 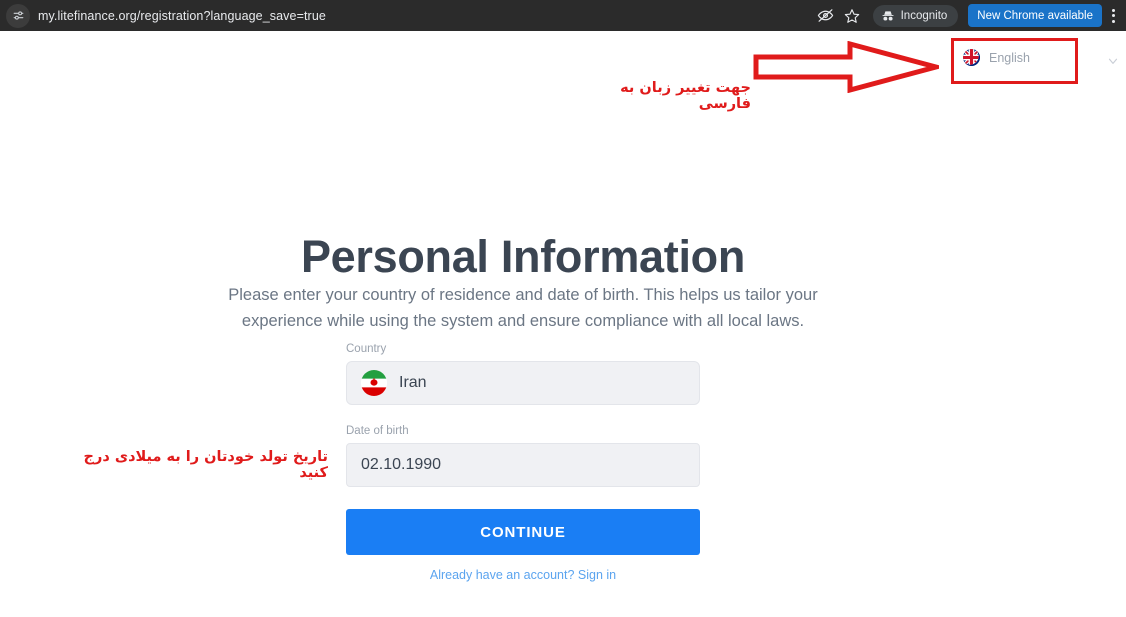 I want to click on dob-field-group: Date of birth 02.10.1990, so click(x=523, y=455).